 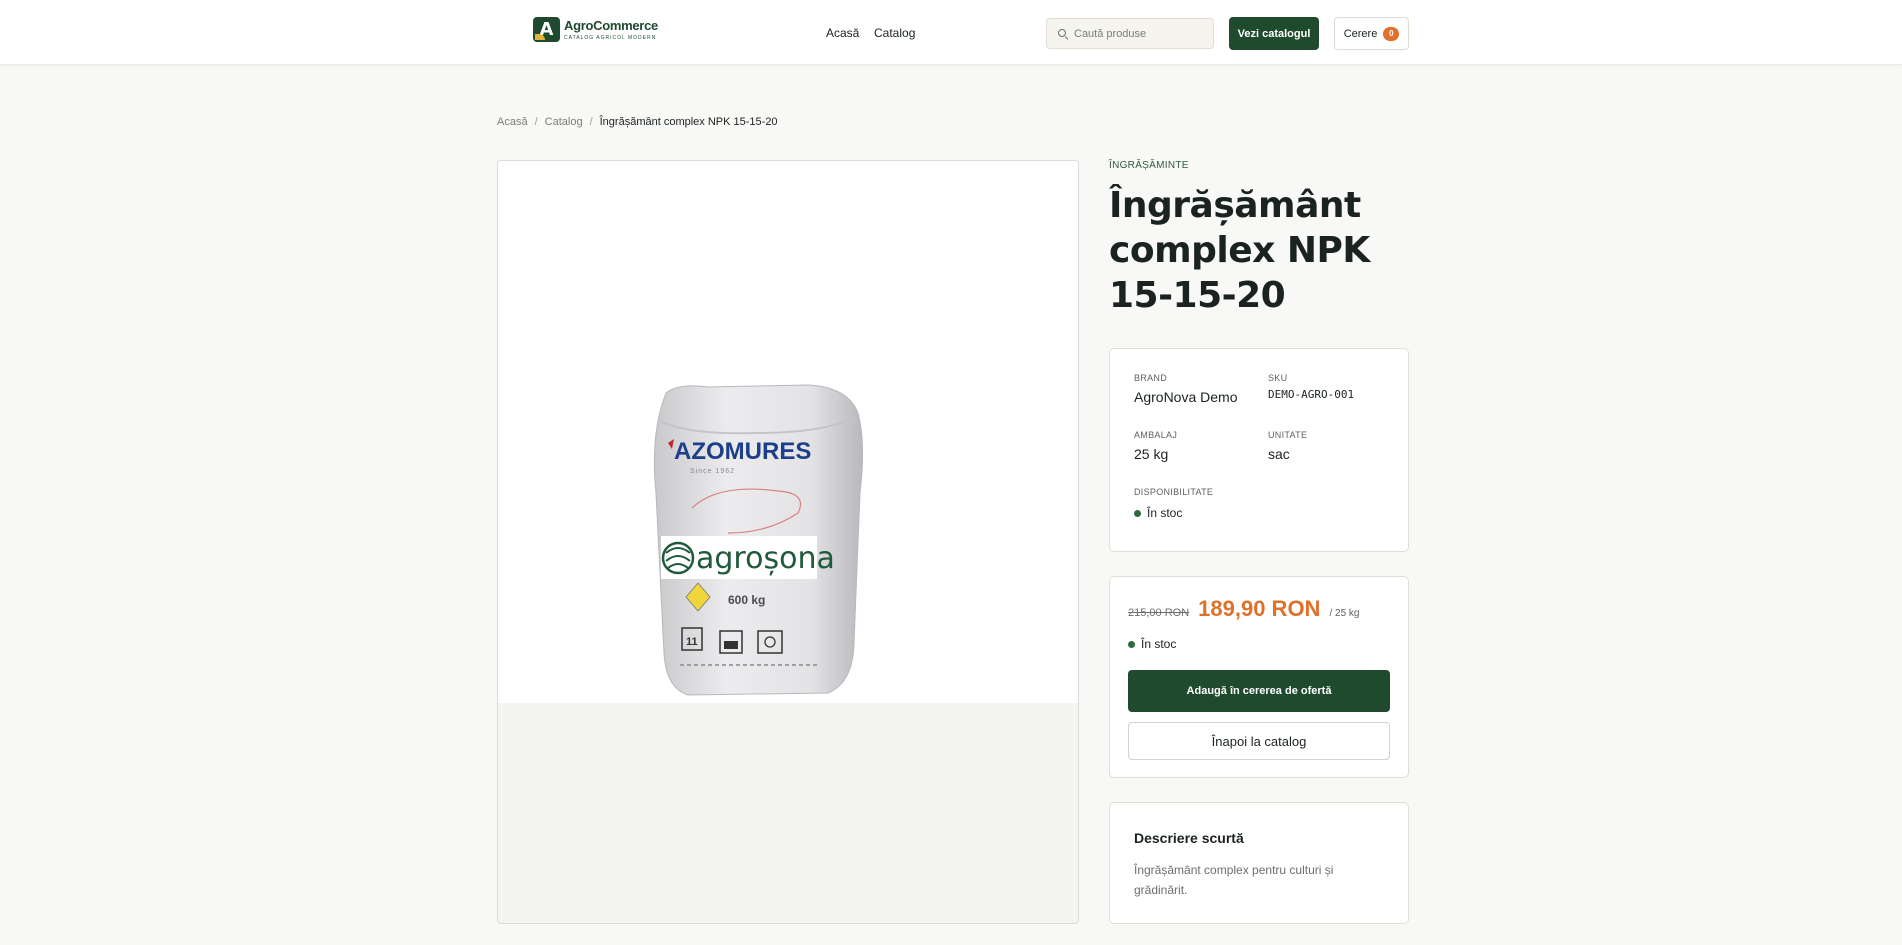 What do you see at coordinates (1189, 838) in the screenshot?
I see `short-description-title: Descriere scurtă` at bounding box center [1189, 838].